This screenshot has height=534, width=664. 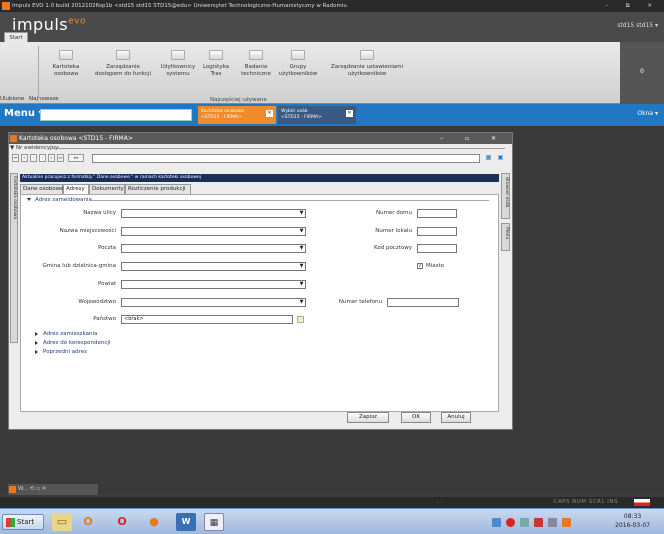 What do you see at coordinates (437, 248) in the screenshot?
I see `postal-code-field` at bounding box center [437, 248].